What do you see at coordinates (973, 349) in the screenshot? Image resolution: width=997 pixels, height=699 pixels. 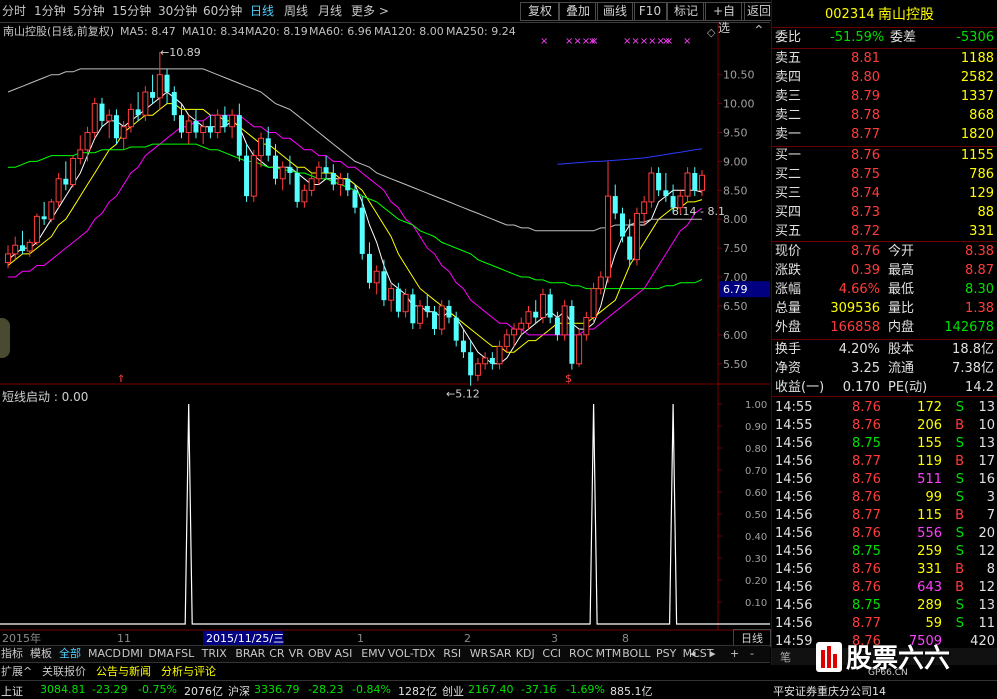 I see `fundamental-value: 18.8亿` at bounding box center [973, 349].